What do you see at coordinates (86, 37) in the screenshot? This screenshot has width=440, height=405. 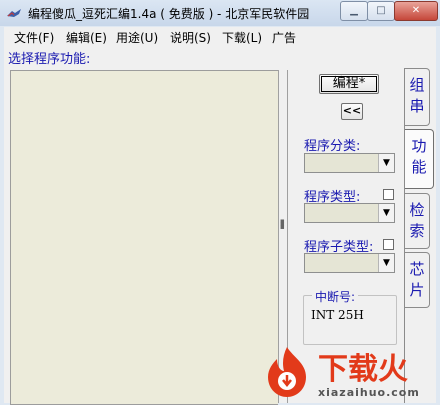 I see `menu-edit: 编辑(E)` at bounding box center [86, 37].